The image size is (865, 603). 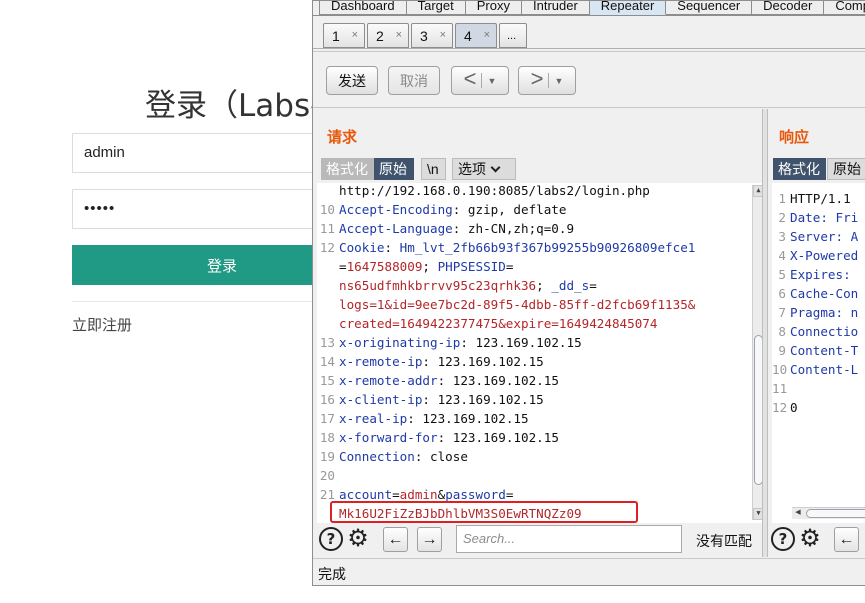 I want to click on cancel-button: 取消, so click(x=414, y=80).